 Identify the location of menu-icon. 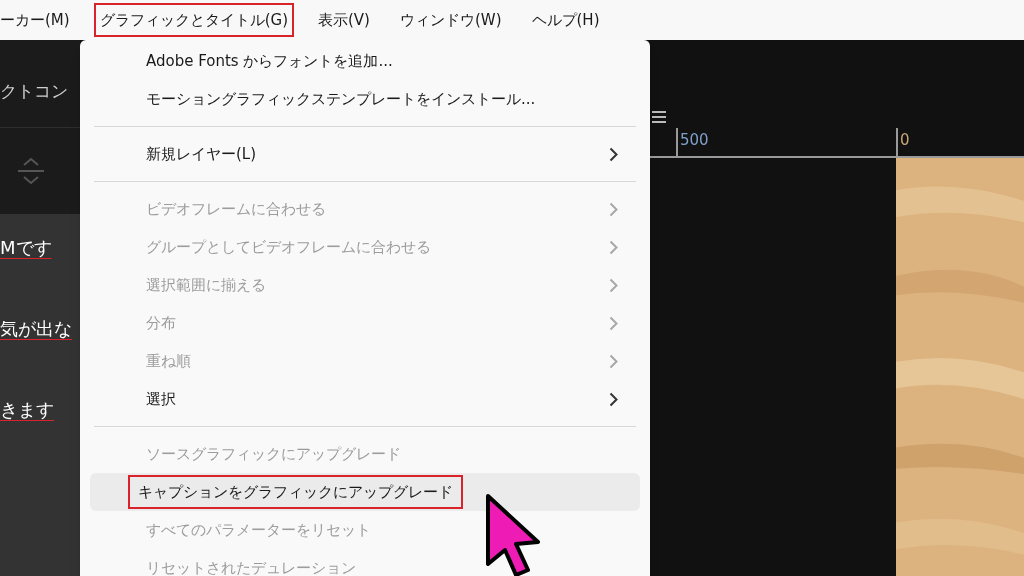
(659, 117).